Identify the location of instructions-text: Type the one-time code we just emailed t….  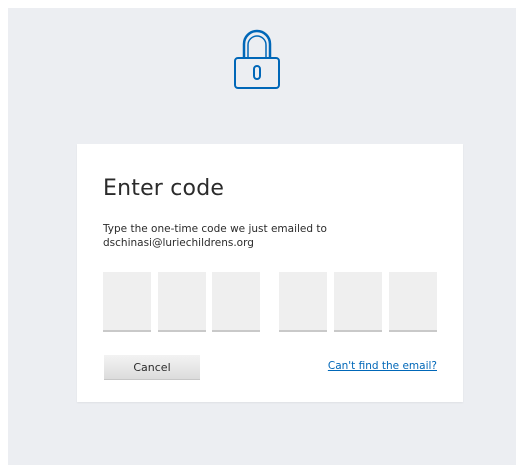
(215, 229).